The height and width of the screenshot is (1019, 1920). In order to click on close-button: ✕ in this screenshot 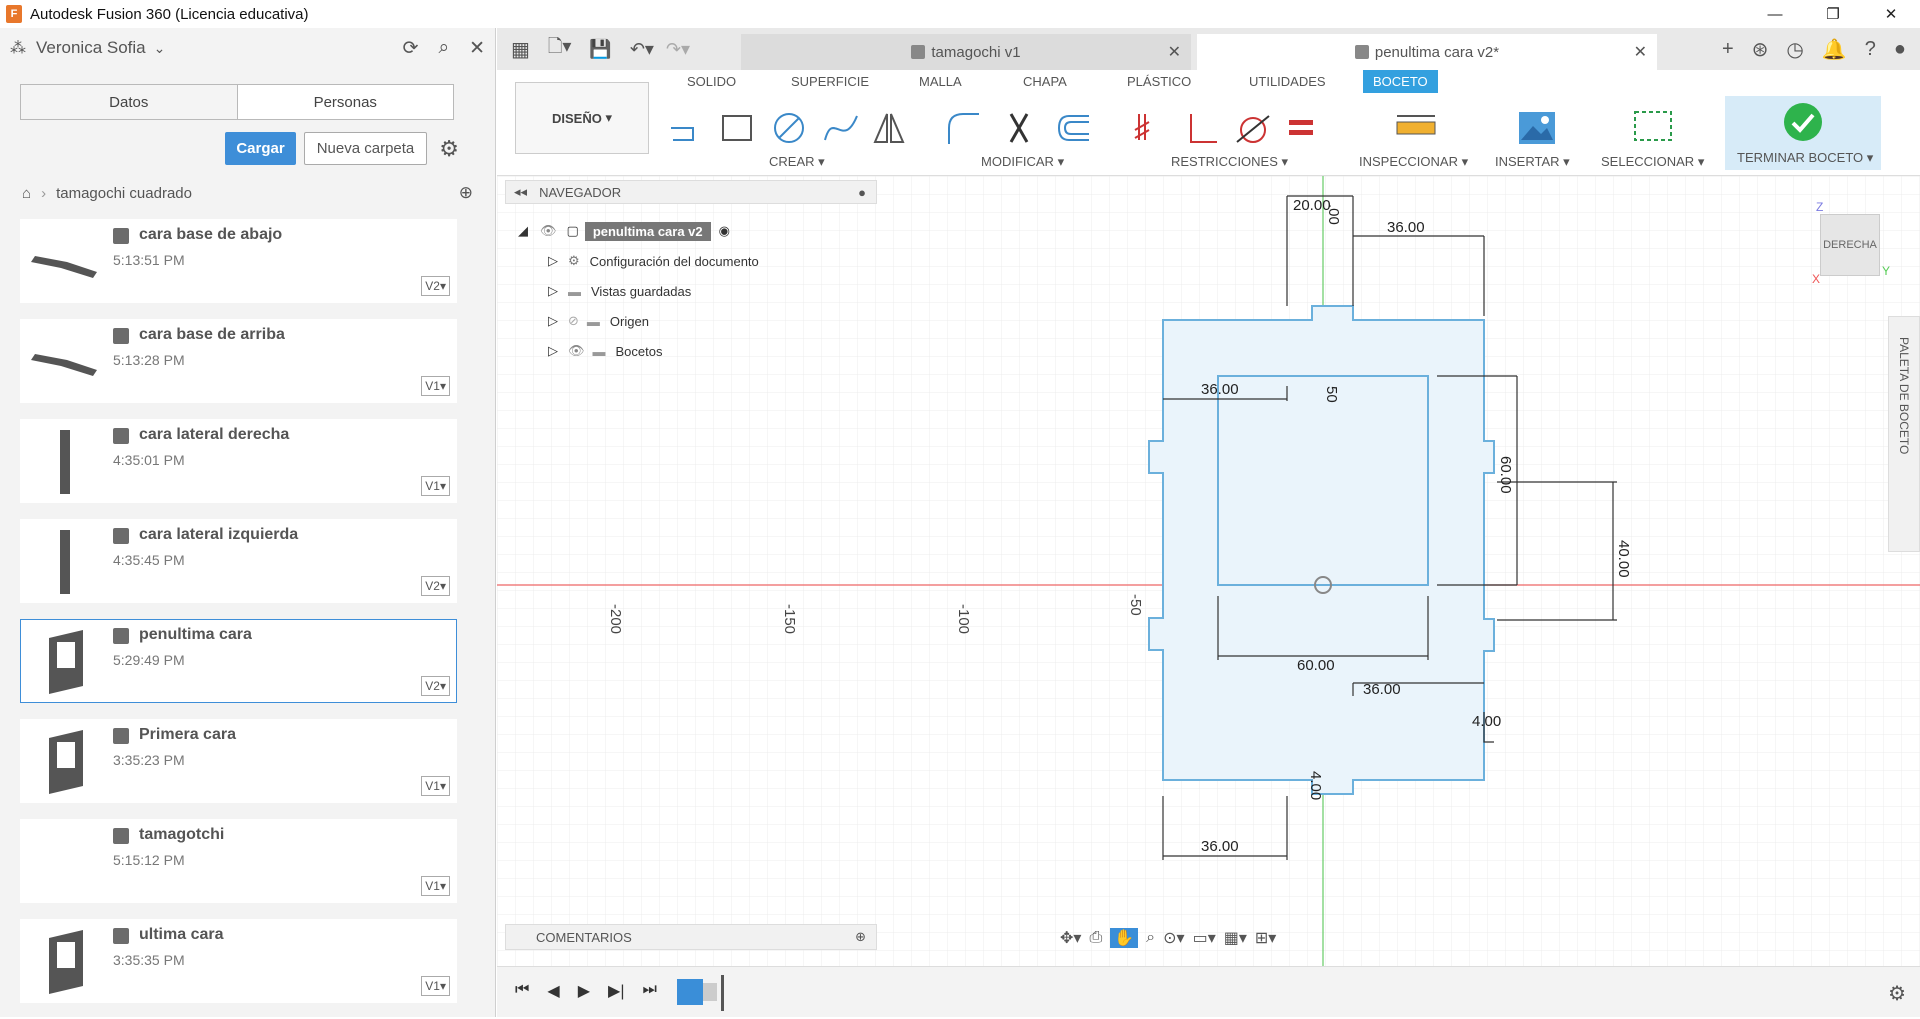, I will do `click(1891, 14)`.